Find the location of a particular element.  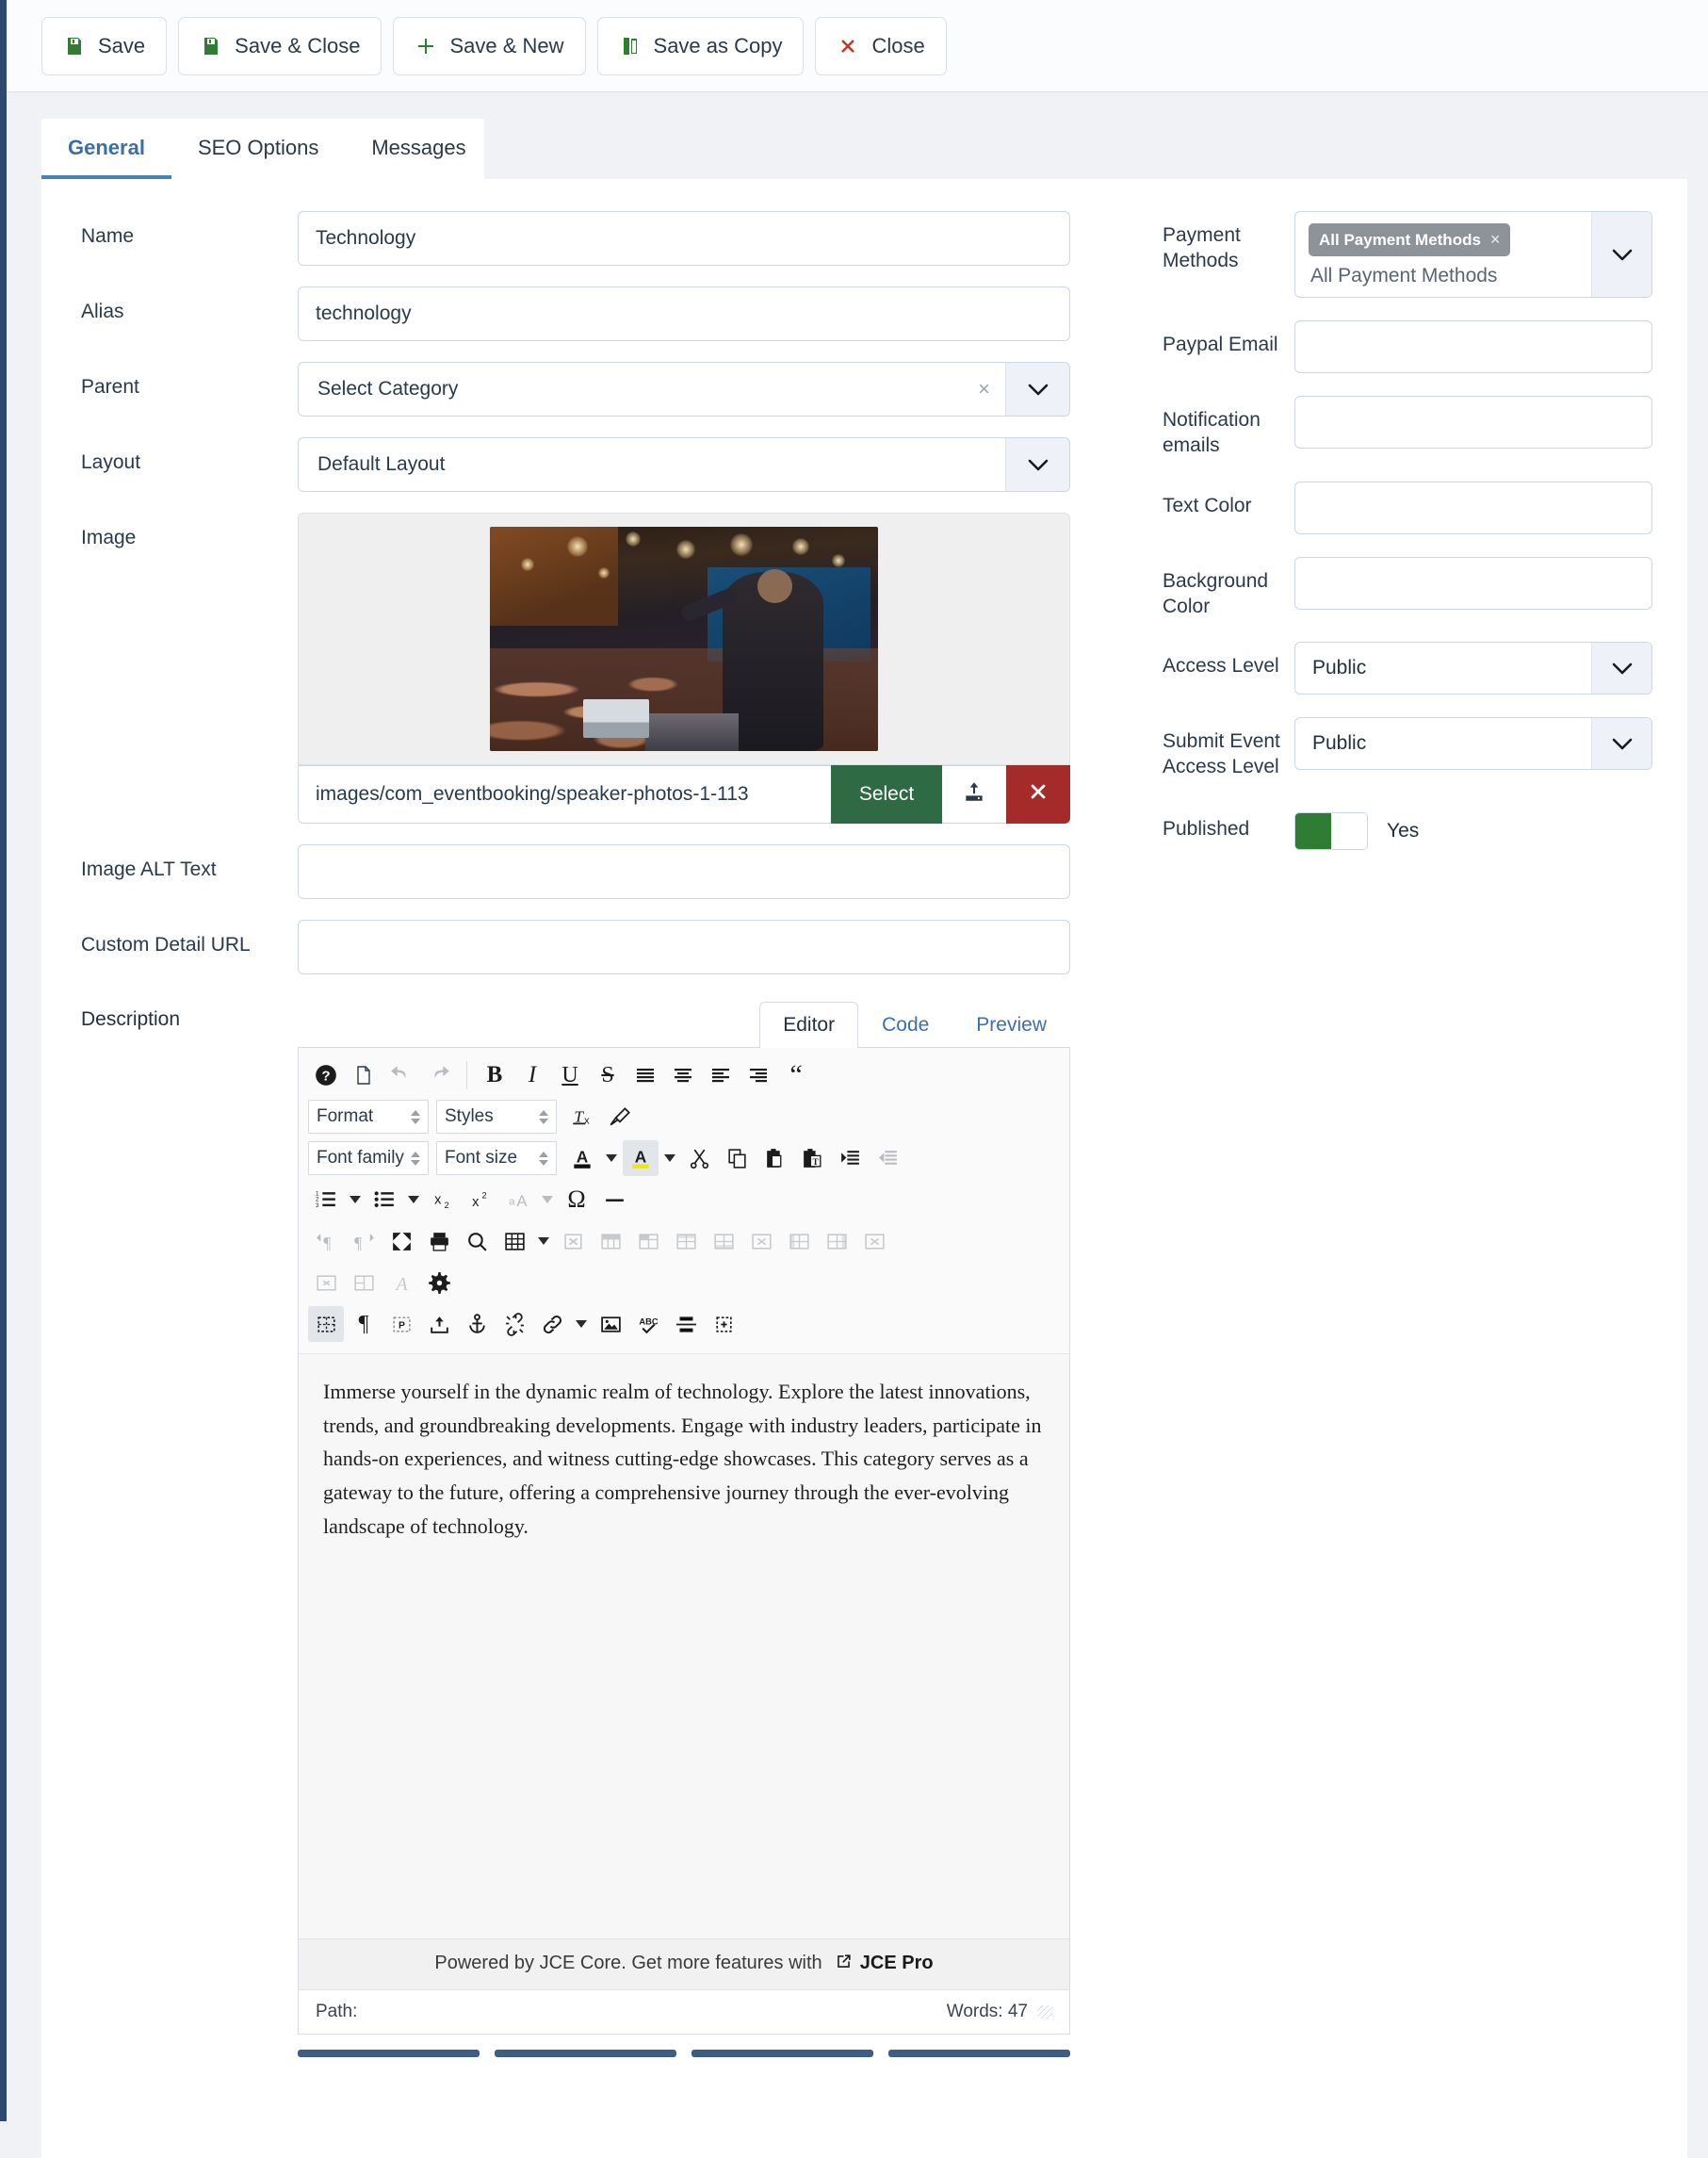

split-cells-icon is located at coordinates (364, 1282).